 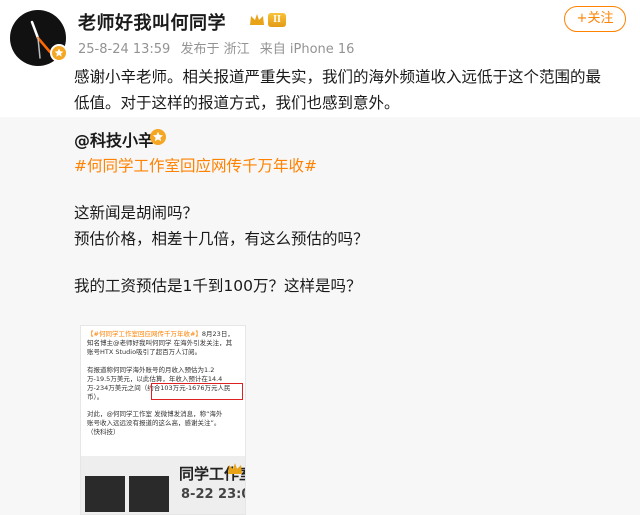 What do you see at coordinates (213, 494) in the screenshot?
I see `image-date: 8-22 23:03` at bounding box center [213, 494].